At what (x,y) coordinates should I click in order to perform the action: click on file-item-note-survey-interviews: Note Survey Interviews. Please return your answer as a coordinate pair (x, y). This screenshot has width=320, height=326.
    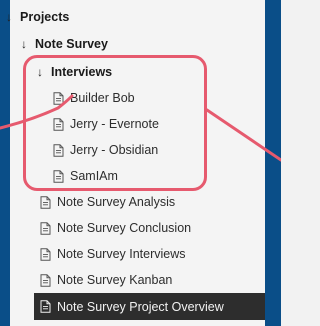
    Looking at the image, I should click on (113, 254).